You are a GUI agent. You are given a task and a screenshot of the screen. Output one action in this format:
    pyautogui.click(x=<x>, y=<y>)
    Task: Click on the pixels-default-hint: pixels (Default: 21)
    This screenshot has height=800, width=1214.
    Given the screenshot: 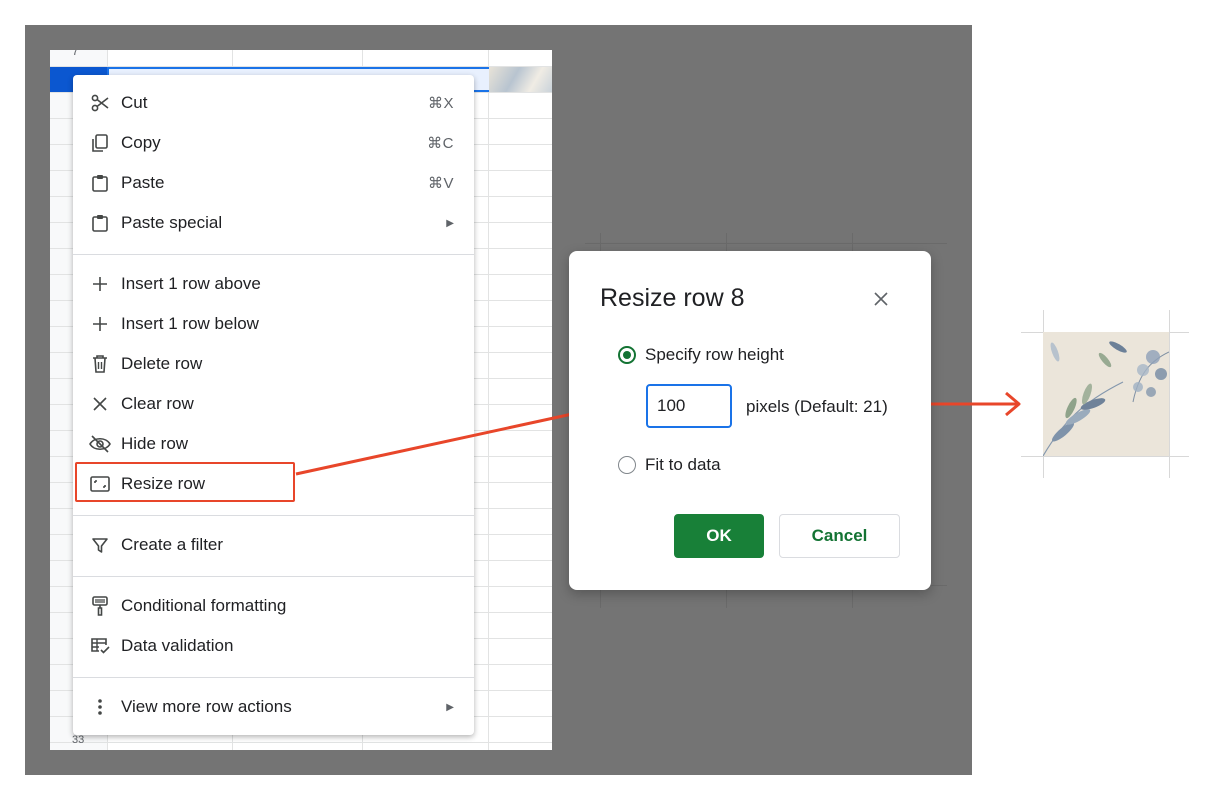 What is the action you would take?
    pyautogui.click(x=817, y=406)
    